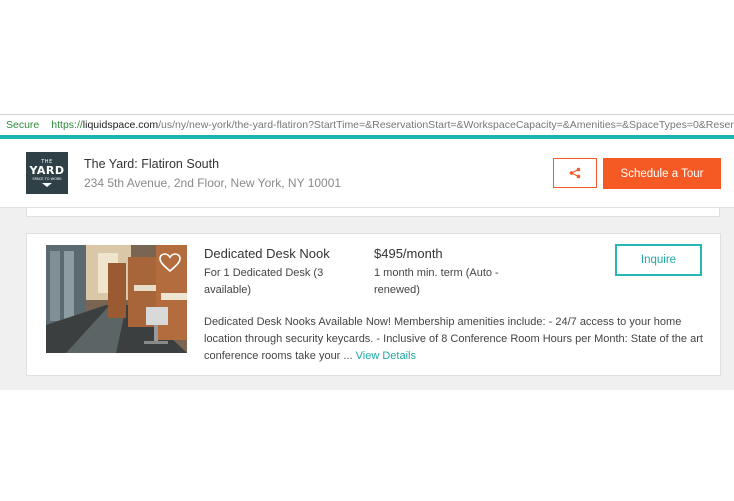 This screenshot has width=734, height=501. I want to click on schedule-tour-button: Schedule a Tour, so click(662, 173).